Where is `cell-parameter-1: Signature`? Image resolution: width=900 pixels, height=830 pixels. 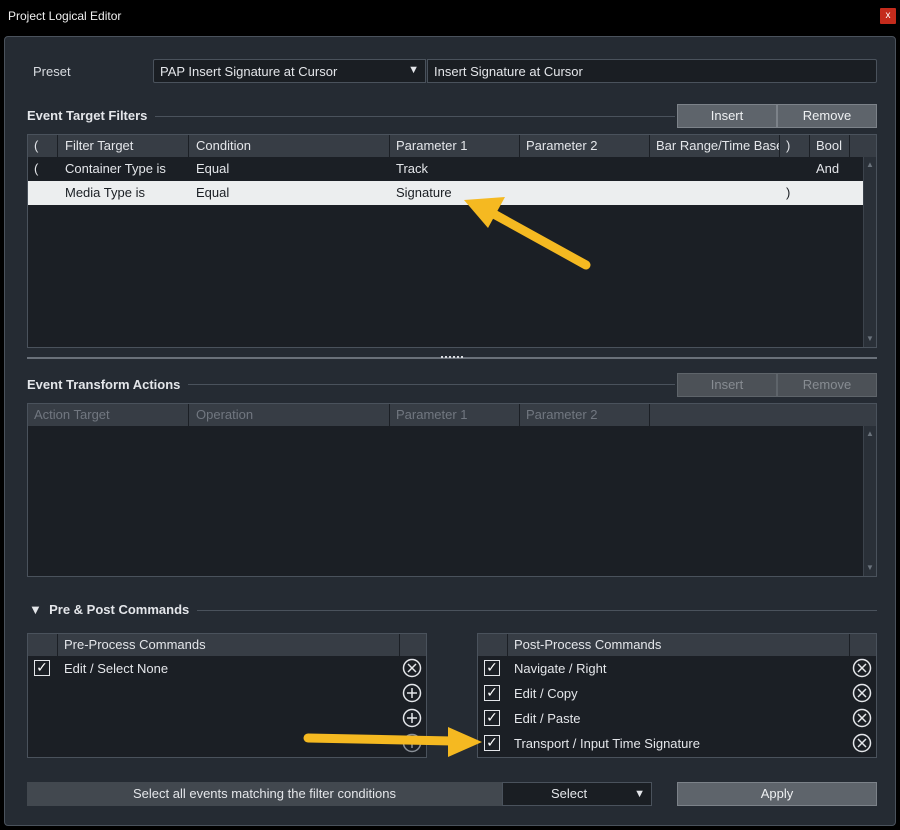 cell-parameter-1: Signature is located at coordinates (421, 193).